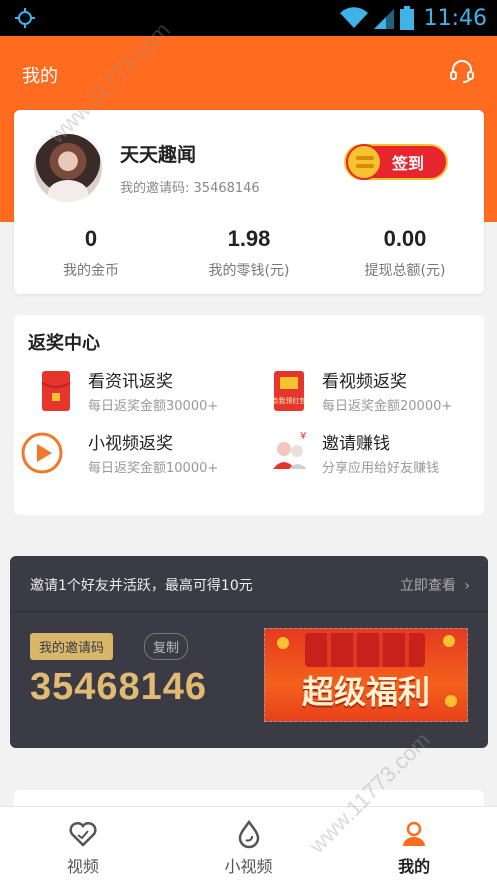 The width and height of the screenshot is (497, 884). Describe the element at coordinates (130, 444) in the screenshot. I see `reward-title: 小视频返奖` at that location.